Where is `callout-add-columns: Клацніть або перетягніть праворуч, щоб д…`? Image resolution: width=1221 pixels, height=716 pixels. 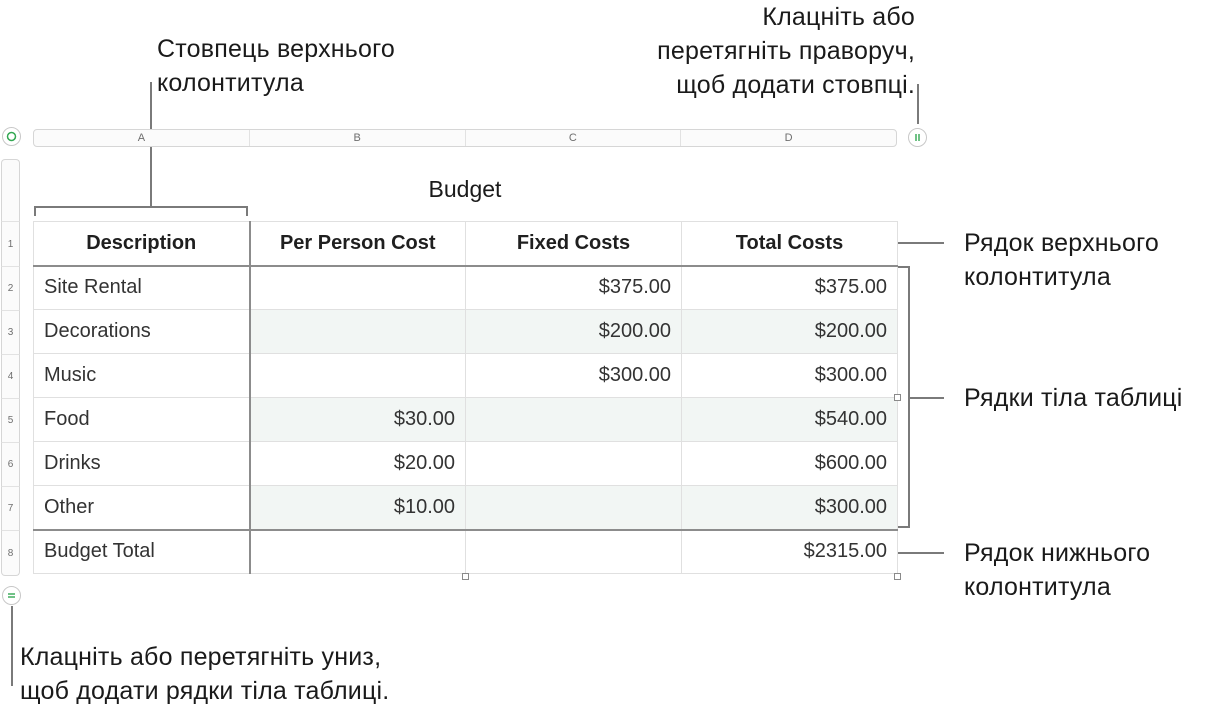
callout-add-columns: Клацніть або перетягніть праворуч, щоб д… is located at coordinates (786, 51).